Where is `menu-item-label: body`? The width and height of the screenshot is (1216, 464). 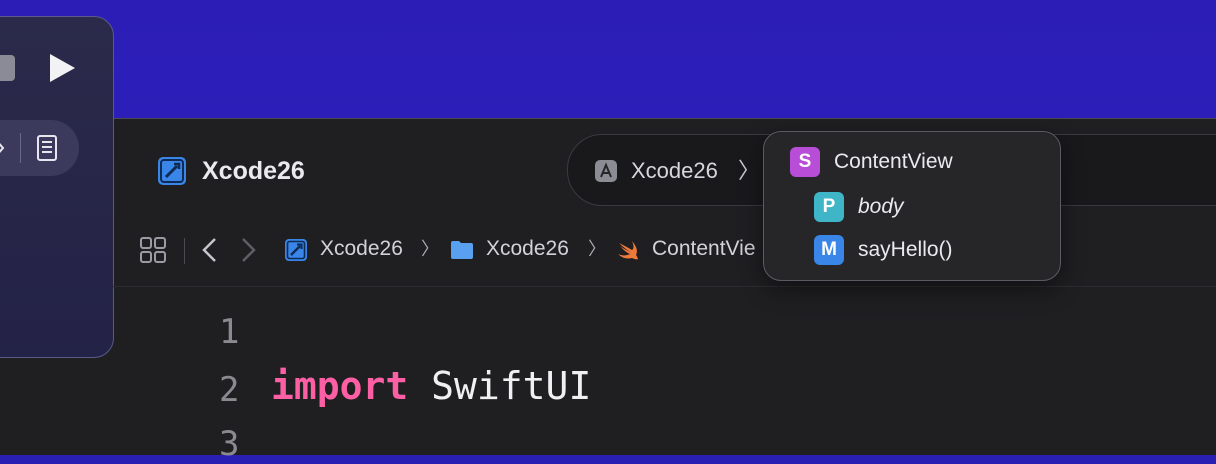
menu-item-label: body is located at coordinates (881, 206).